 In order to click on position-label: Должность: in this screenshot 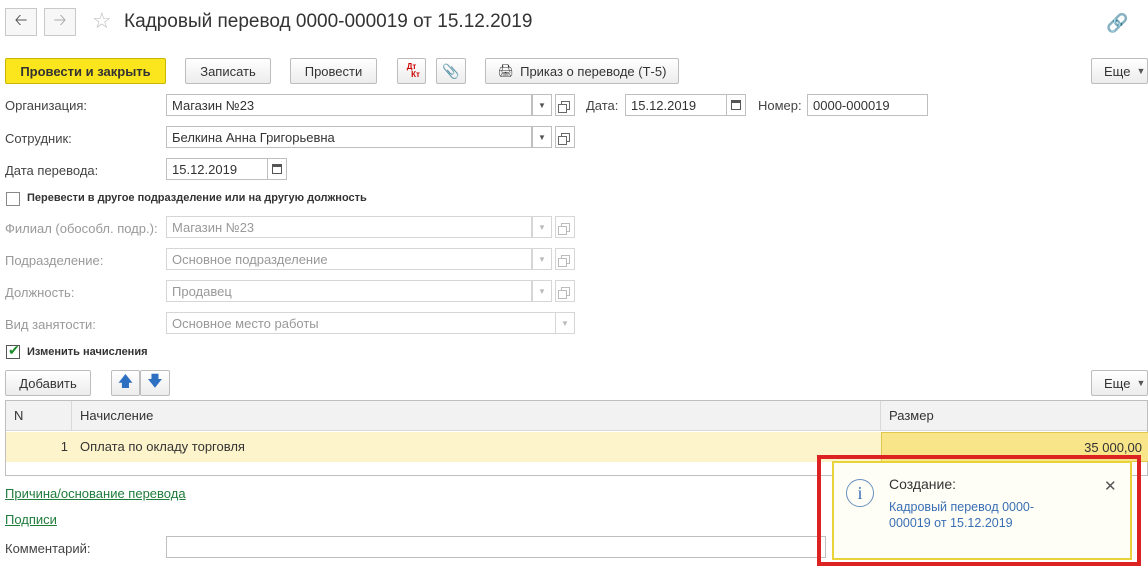, I will do `click(40, 292)`.